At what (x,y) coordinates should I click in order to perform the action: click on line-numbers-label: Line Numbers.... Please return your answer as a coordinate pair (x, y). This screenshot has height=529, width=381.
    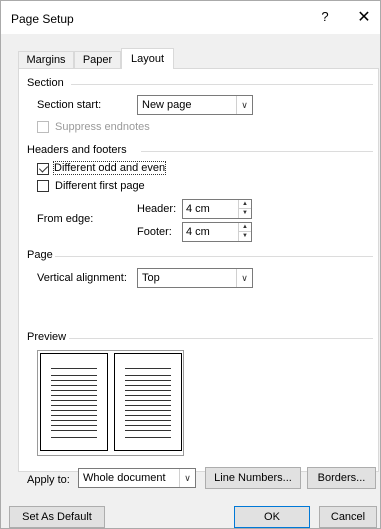
    Looking at the image, I should click on (253, 478).